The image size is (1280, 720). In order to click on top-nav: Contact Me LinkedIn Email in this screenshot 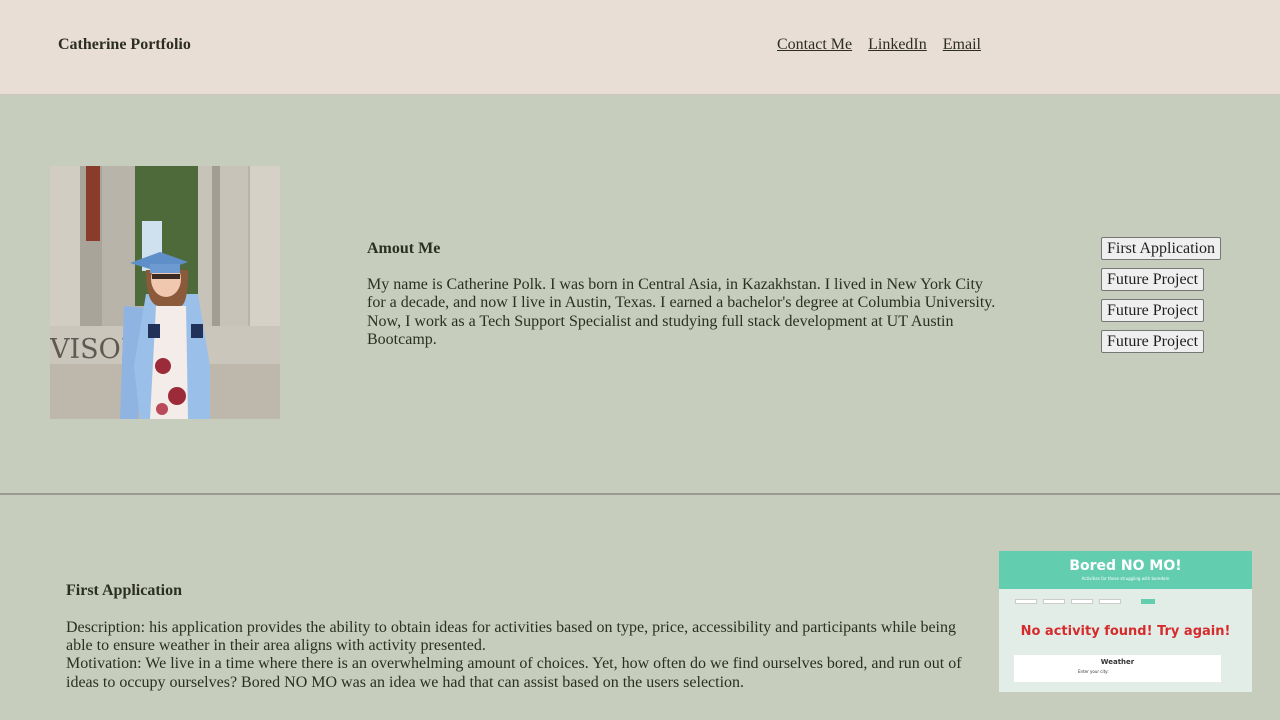, I will do `click(879, 45)`.